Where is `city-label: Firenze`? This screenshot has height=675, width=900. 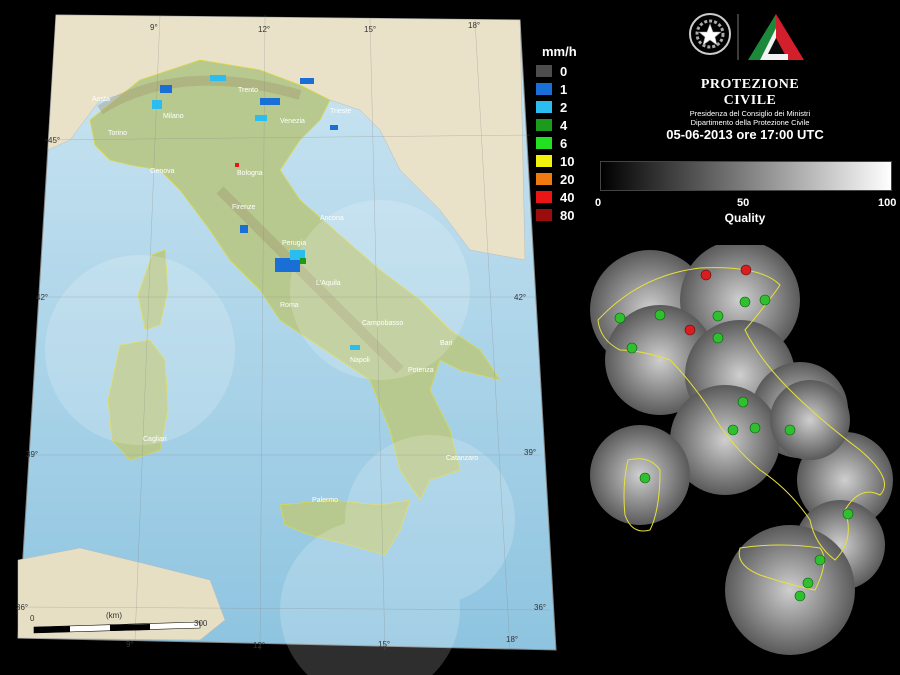 city-label: Firenze is located at coordinates (243, 207).